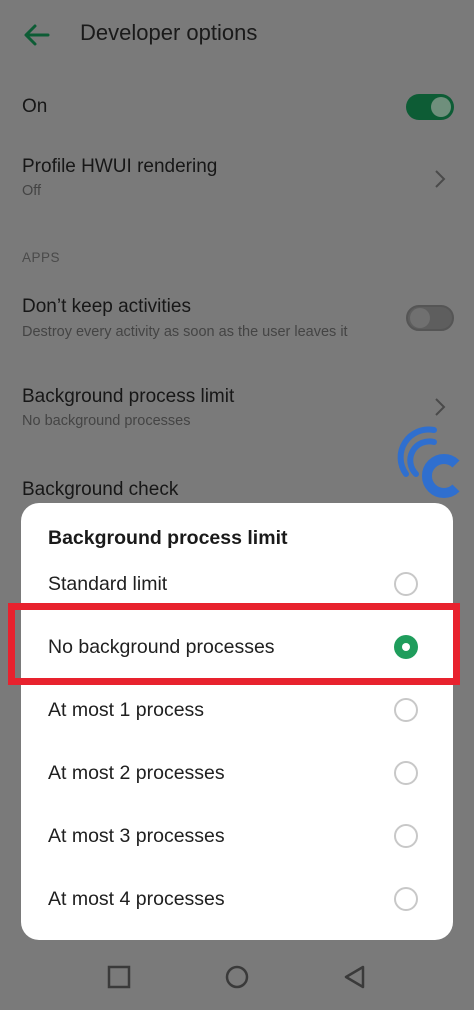  Describe the element at coordinates (430, 107) in the screenshot. I see `developer-options-toggle` at that location.